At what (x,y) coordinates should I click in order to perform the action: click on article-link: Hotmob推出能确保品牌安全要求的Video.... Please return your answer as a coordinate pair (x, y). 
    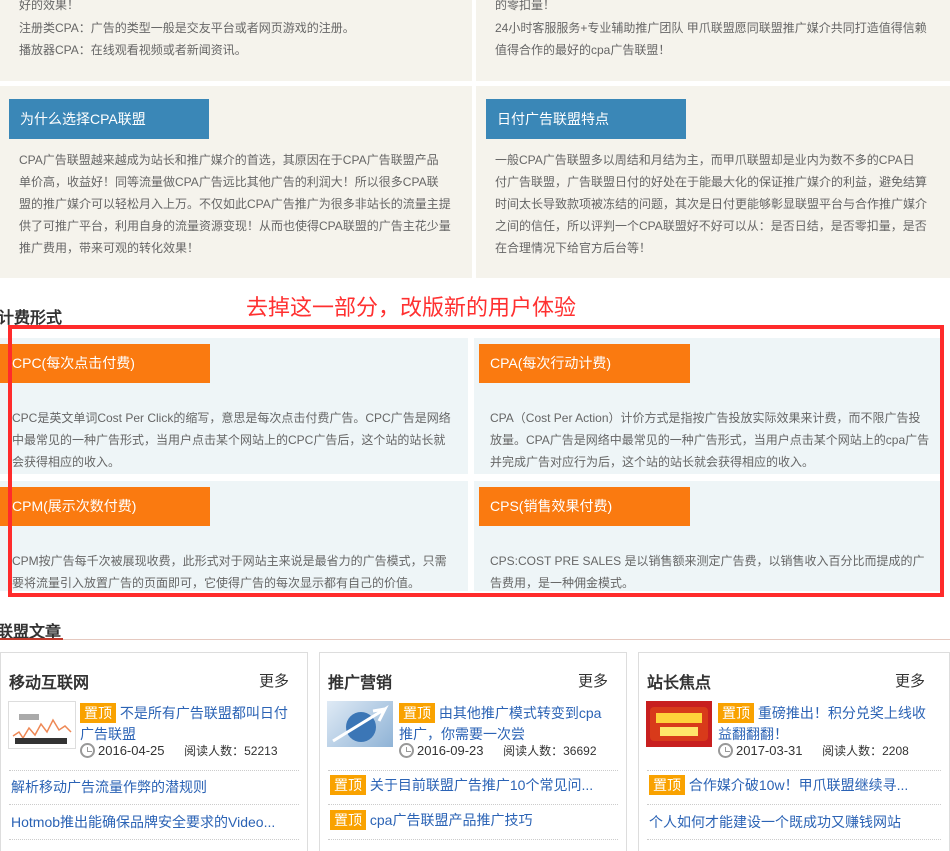
    Looking at the image, I should click on (151, 822).